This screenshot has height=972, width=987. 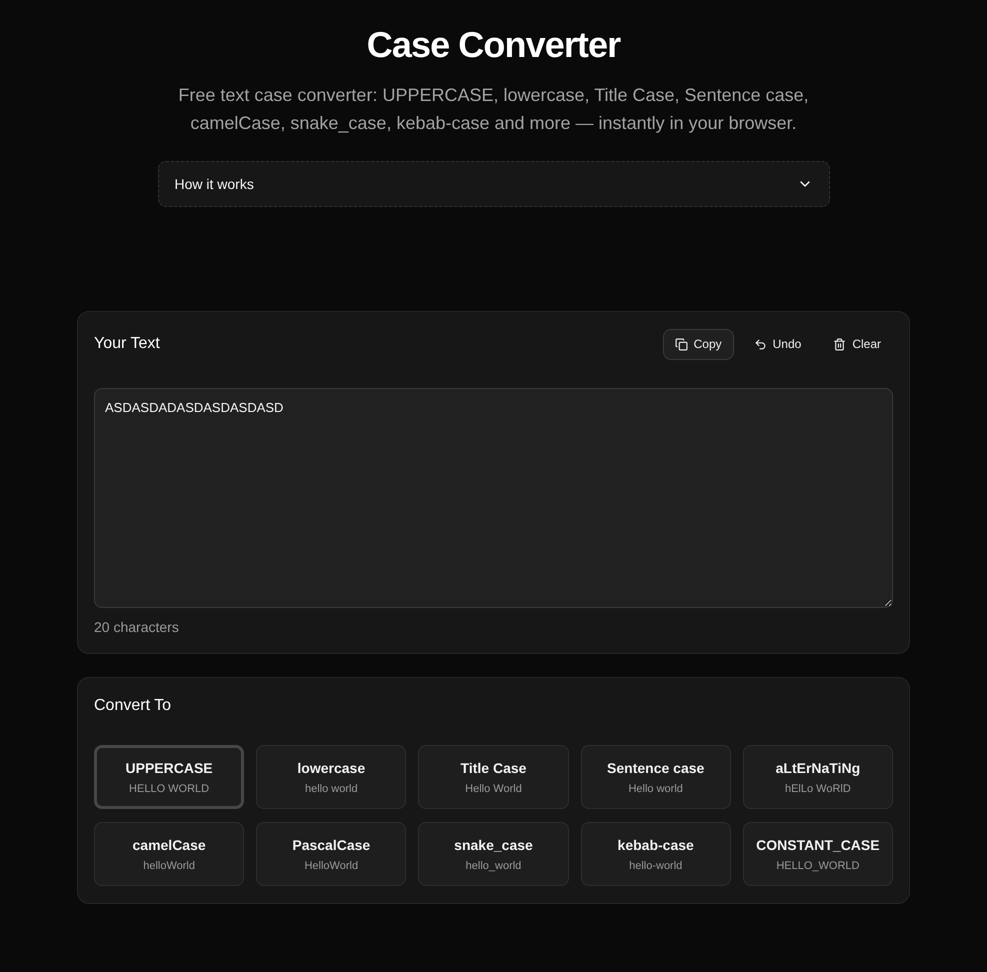 I want to click on case-option-button: Sentence case Hello world, so click(x=655, y=777).